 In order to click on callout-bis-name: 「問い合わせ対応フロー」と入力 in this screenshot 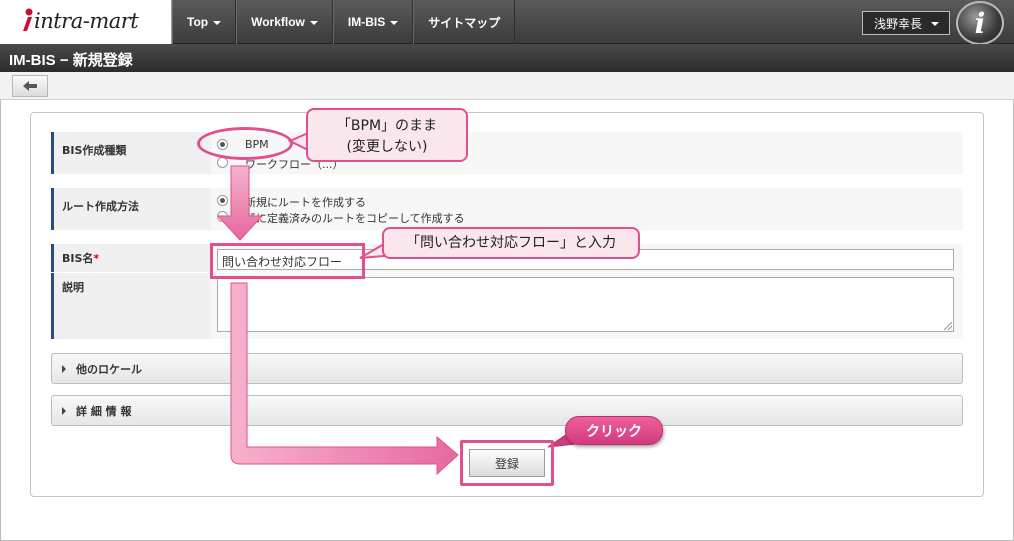, I will do `click(511, 243)`.